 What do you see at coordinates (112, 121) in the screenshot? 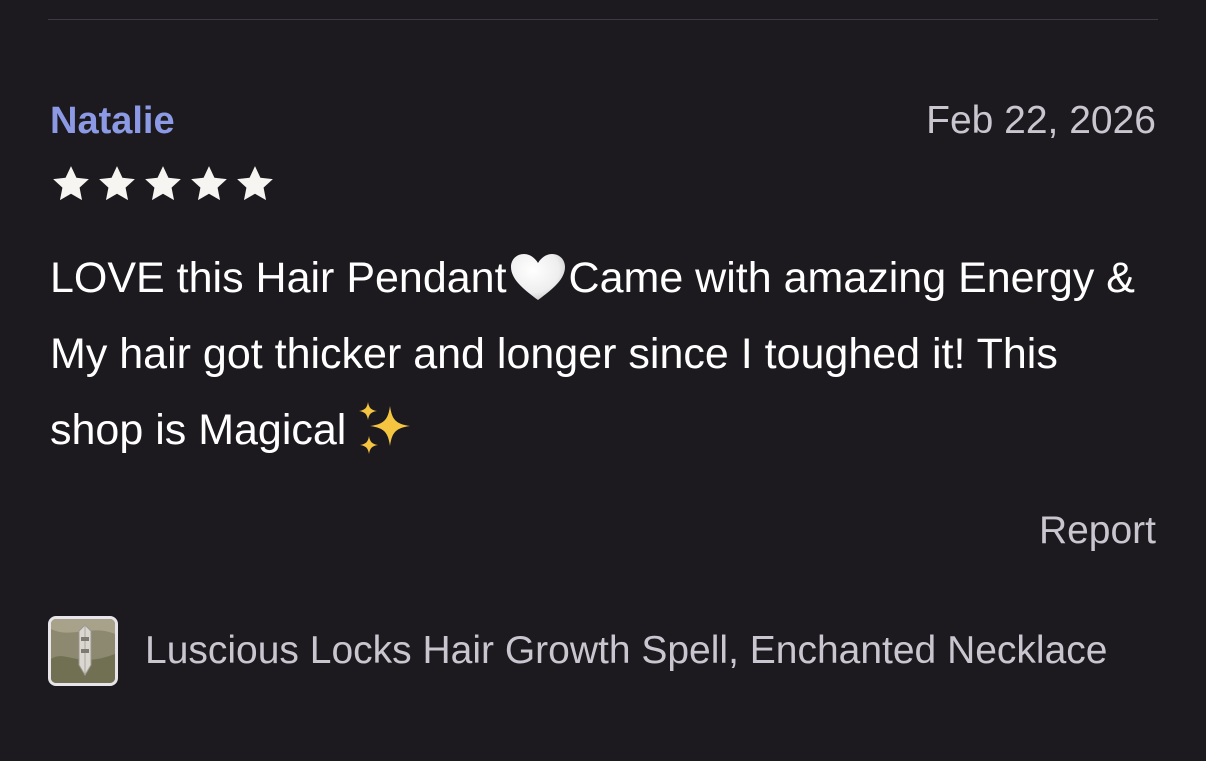
I see `reviewer-name: Natalie` at bounding box center [112, 121].